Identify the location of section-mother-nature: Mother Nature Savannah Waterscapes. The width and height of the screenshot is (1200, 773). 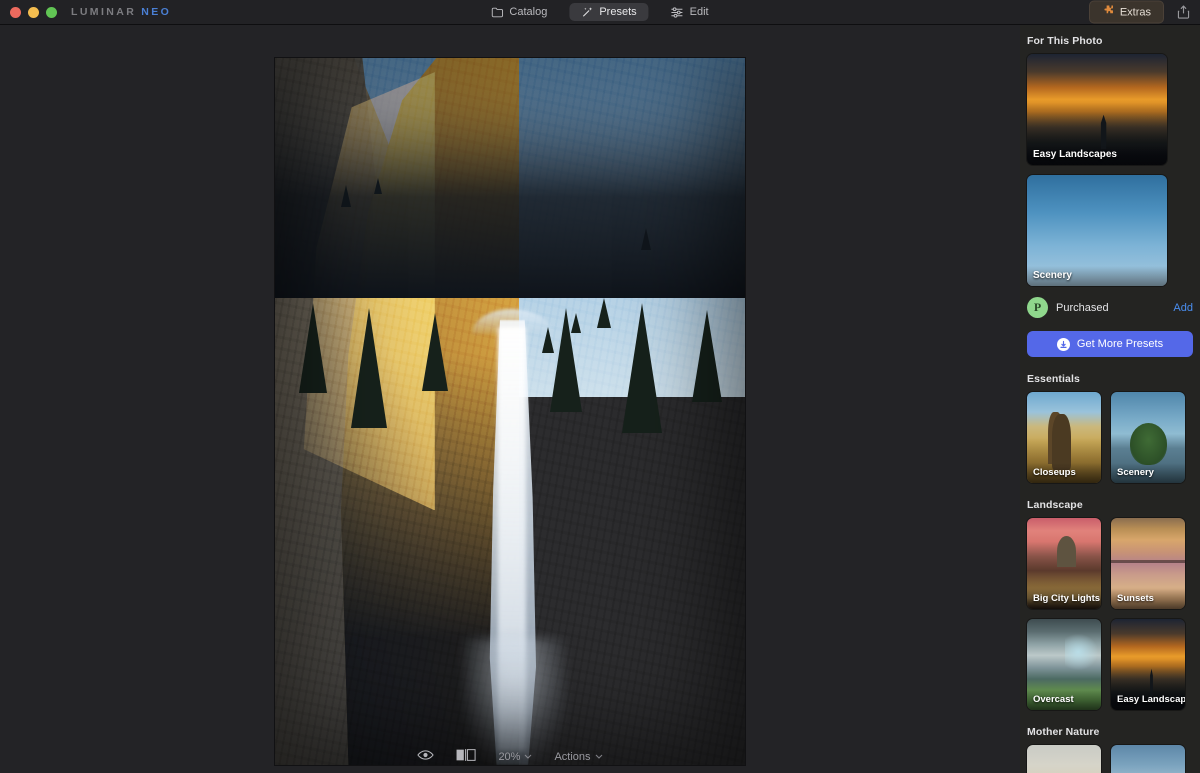
(1110, 749).